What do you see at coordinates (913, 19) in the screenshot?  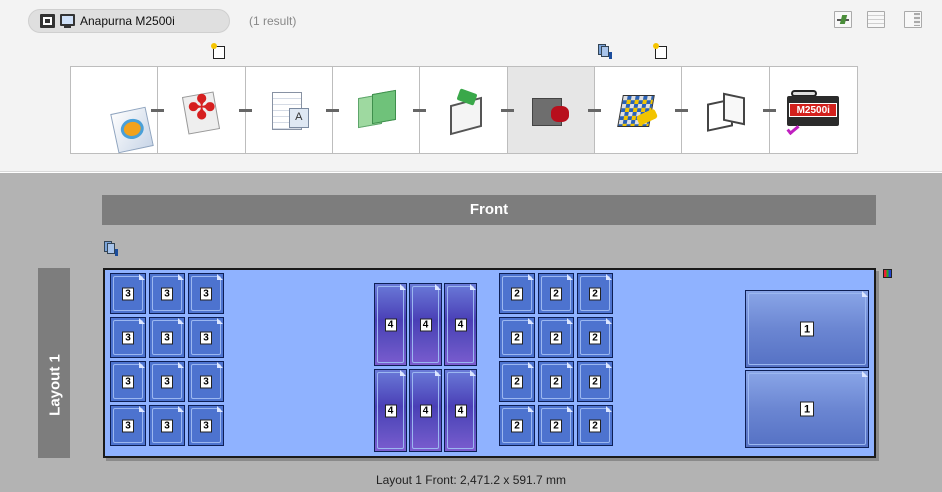 I see `split-view-icon` at bounding box center [913, 19].